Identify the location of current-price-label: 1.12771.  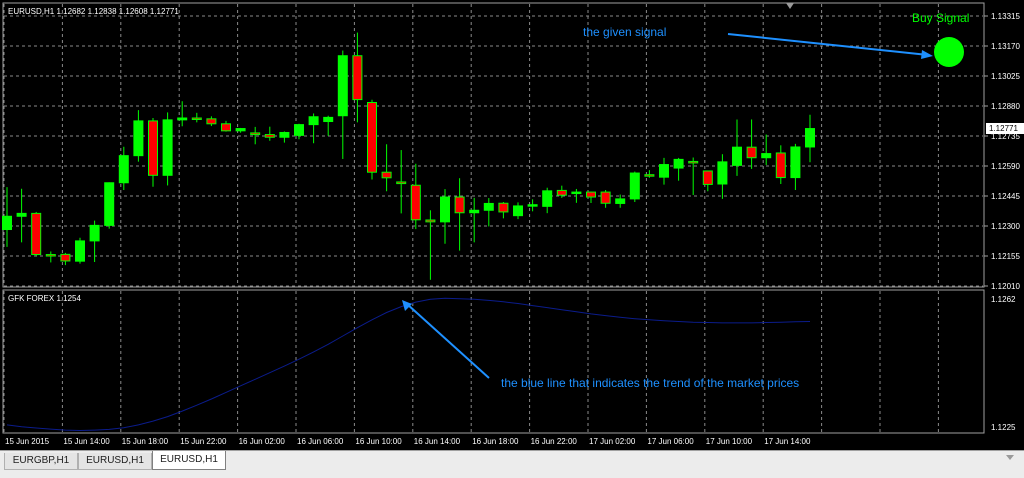
(1003, 128).